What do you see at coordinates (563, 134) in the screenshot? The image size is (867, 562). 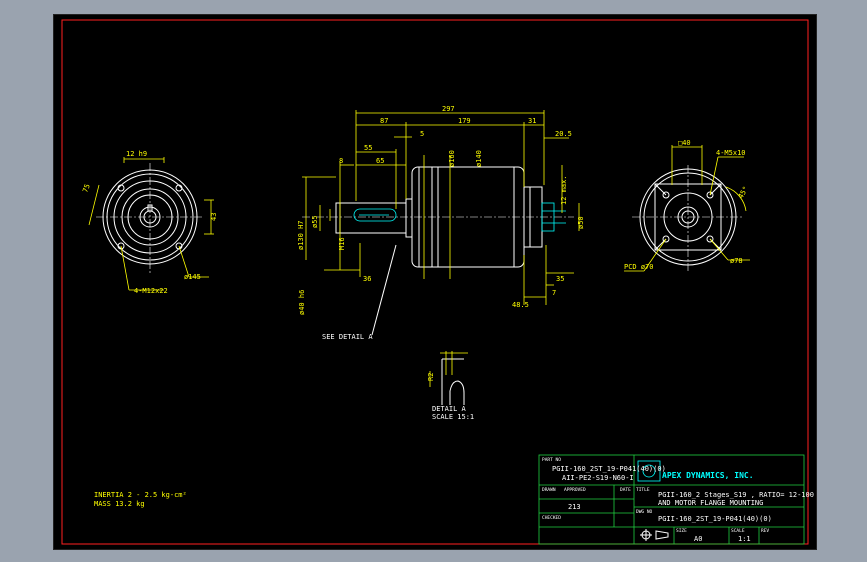 I see `dim-20-5: 20.5` at bounding box center [563, 134].